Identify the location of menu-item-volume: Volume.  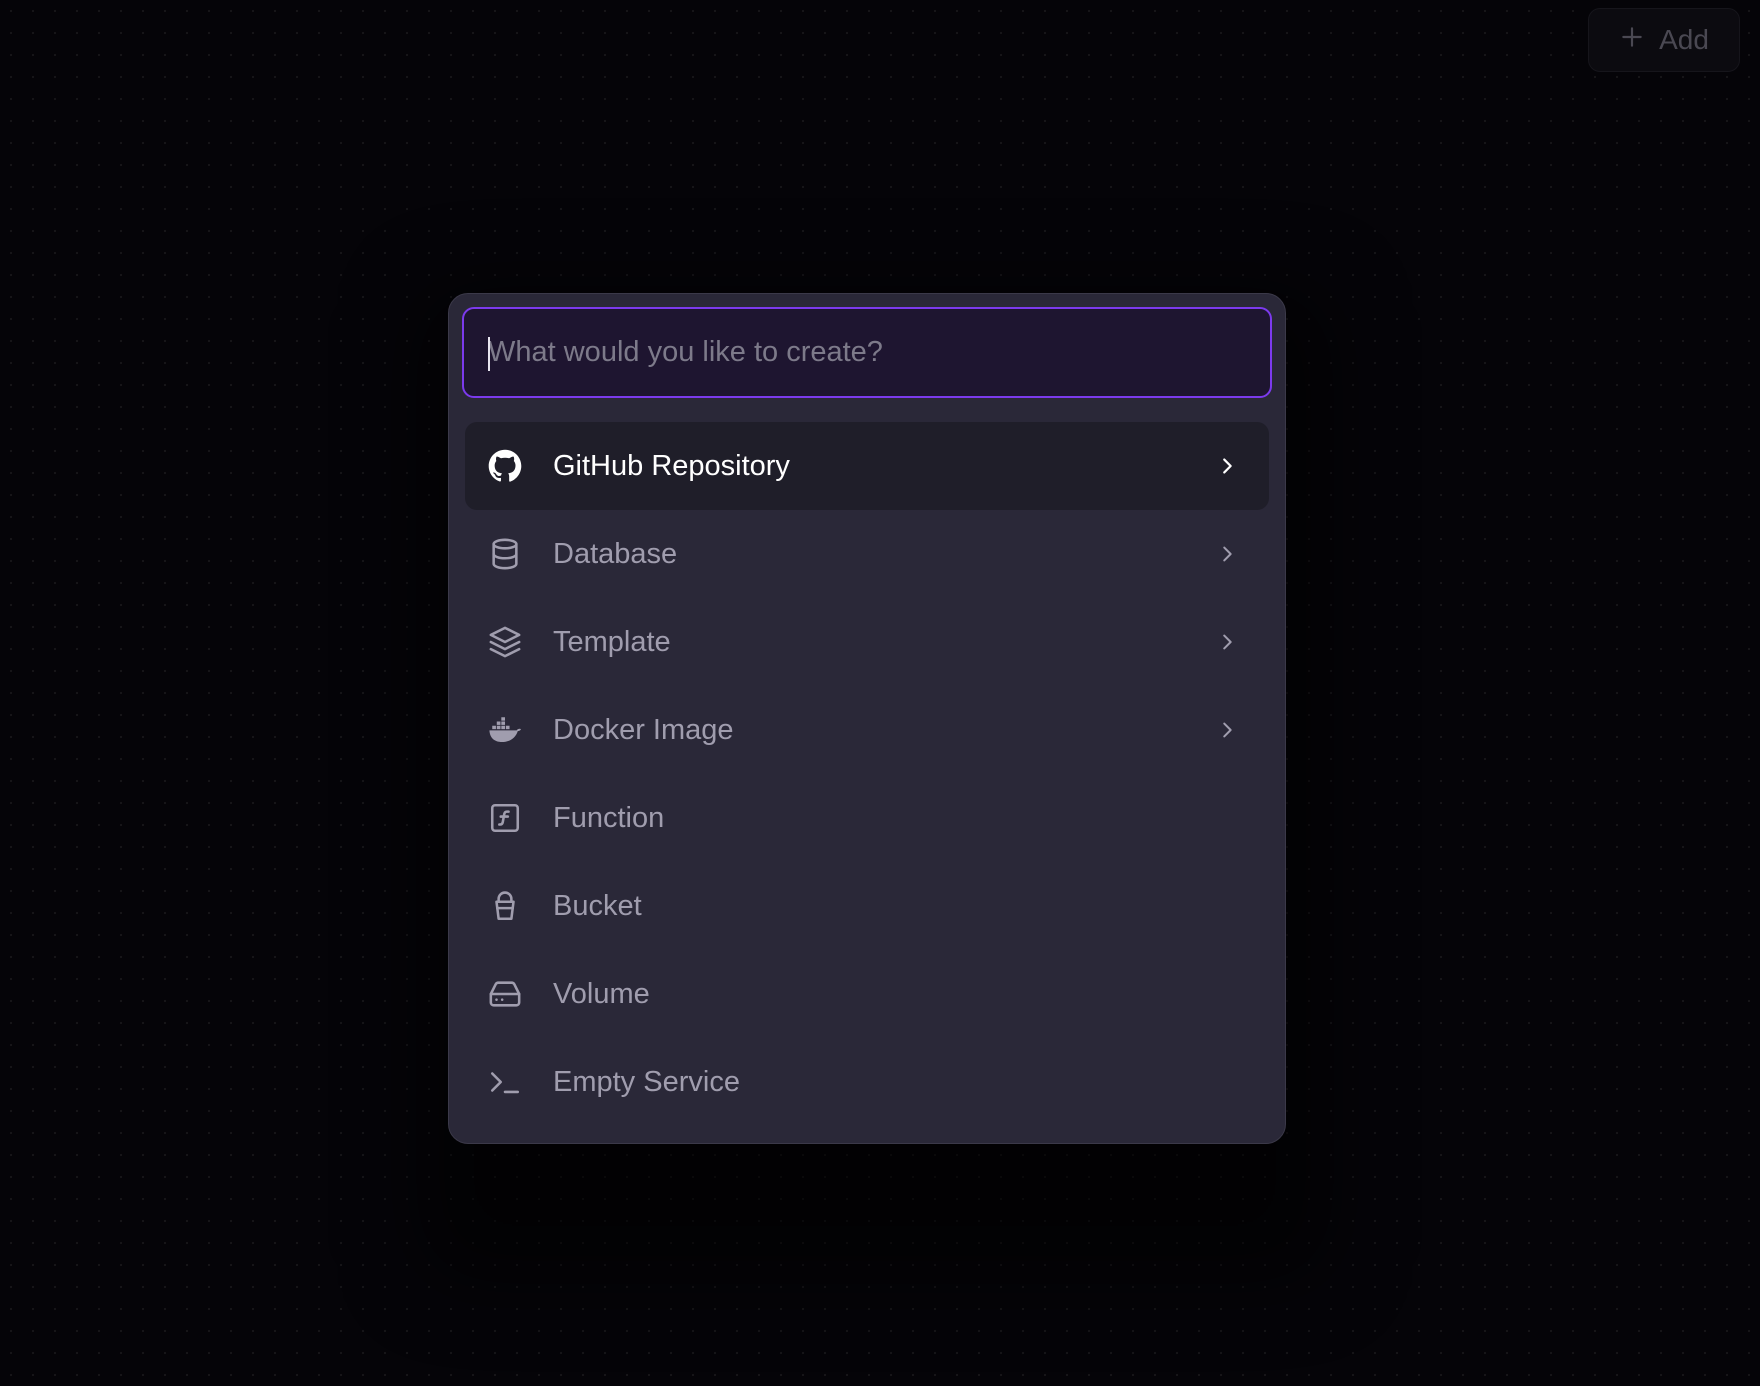
(867, 994).